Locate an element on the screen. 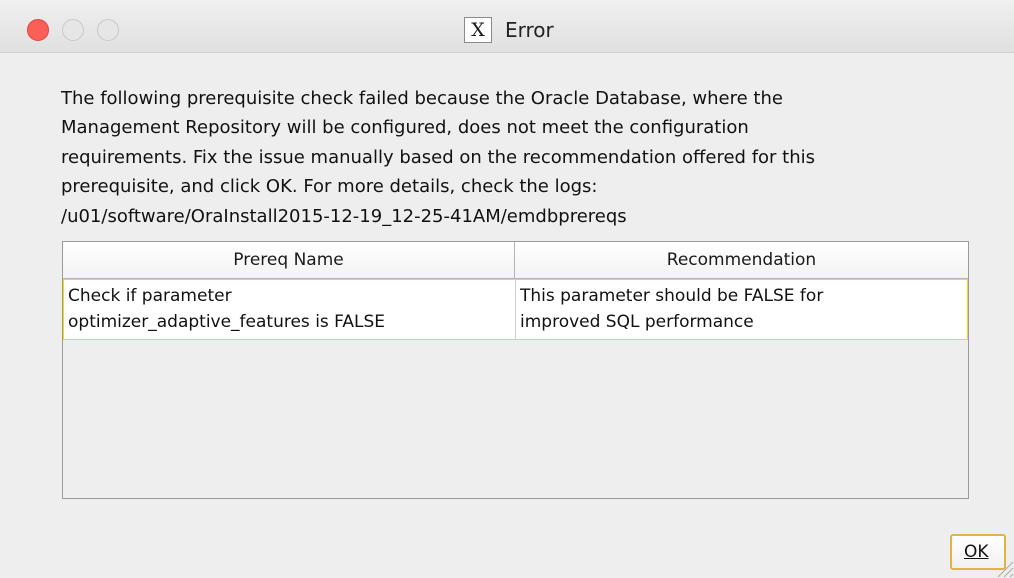 Image resolution: width=1014 pixels, height=578 pixels. table-header: Prereq Name Recommendation is located at coordinates (515, 260).